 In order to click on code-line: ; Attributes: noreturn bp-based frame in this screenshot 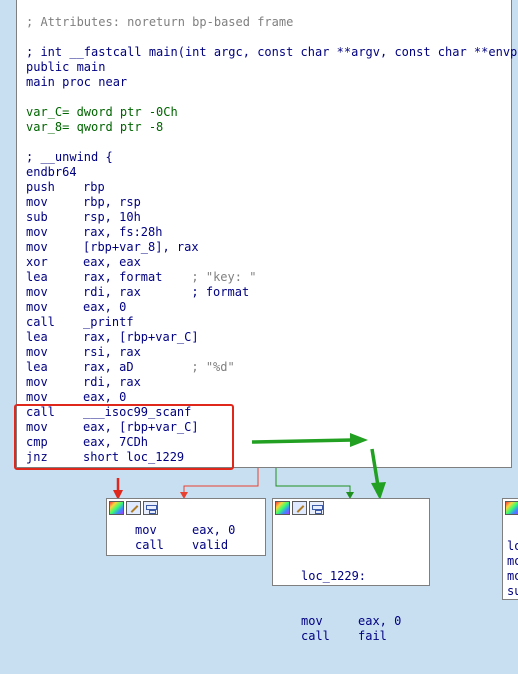, I will do `click(272, 22)`.